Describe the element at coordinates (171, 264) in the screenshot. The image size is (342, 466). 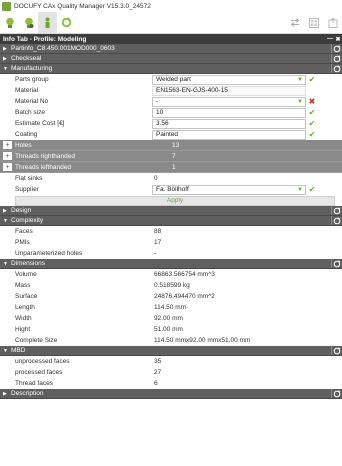
I see `section-dimensions: ▼ Dimensions` at that location.